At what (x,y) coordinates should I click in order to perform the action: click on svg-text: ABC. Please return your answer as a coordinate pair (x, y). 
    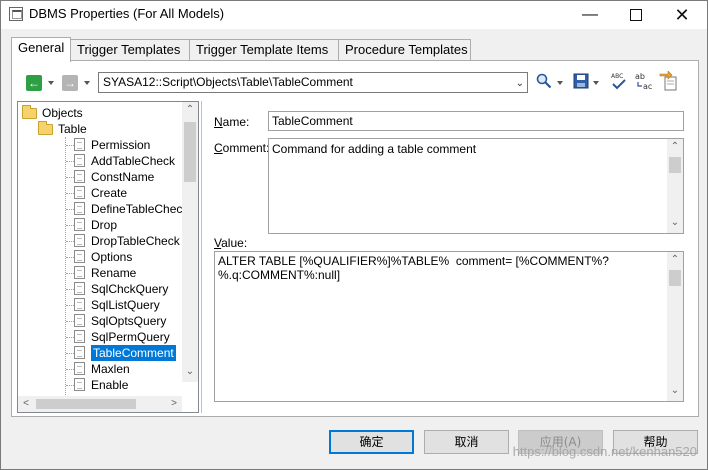
    Looking at the image, I should click on (617, 76).